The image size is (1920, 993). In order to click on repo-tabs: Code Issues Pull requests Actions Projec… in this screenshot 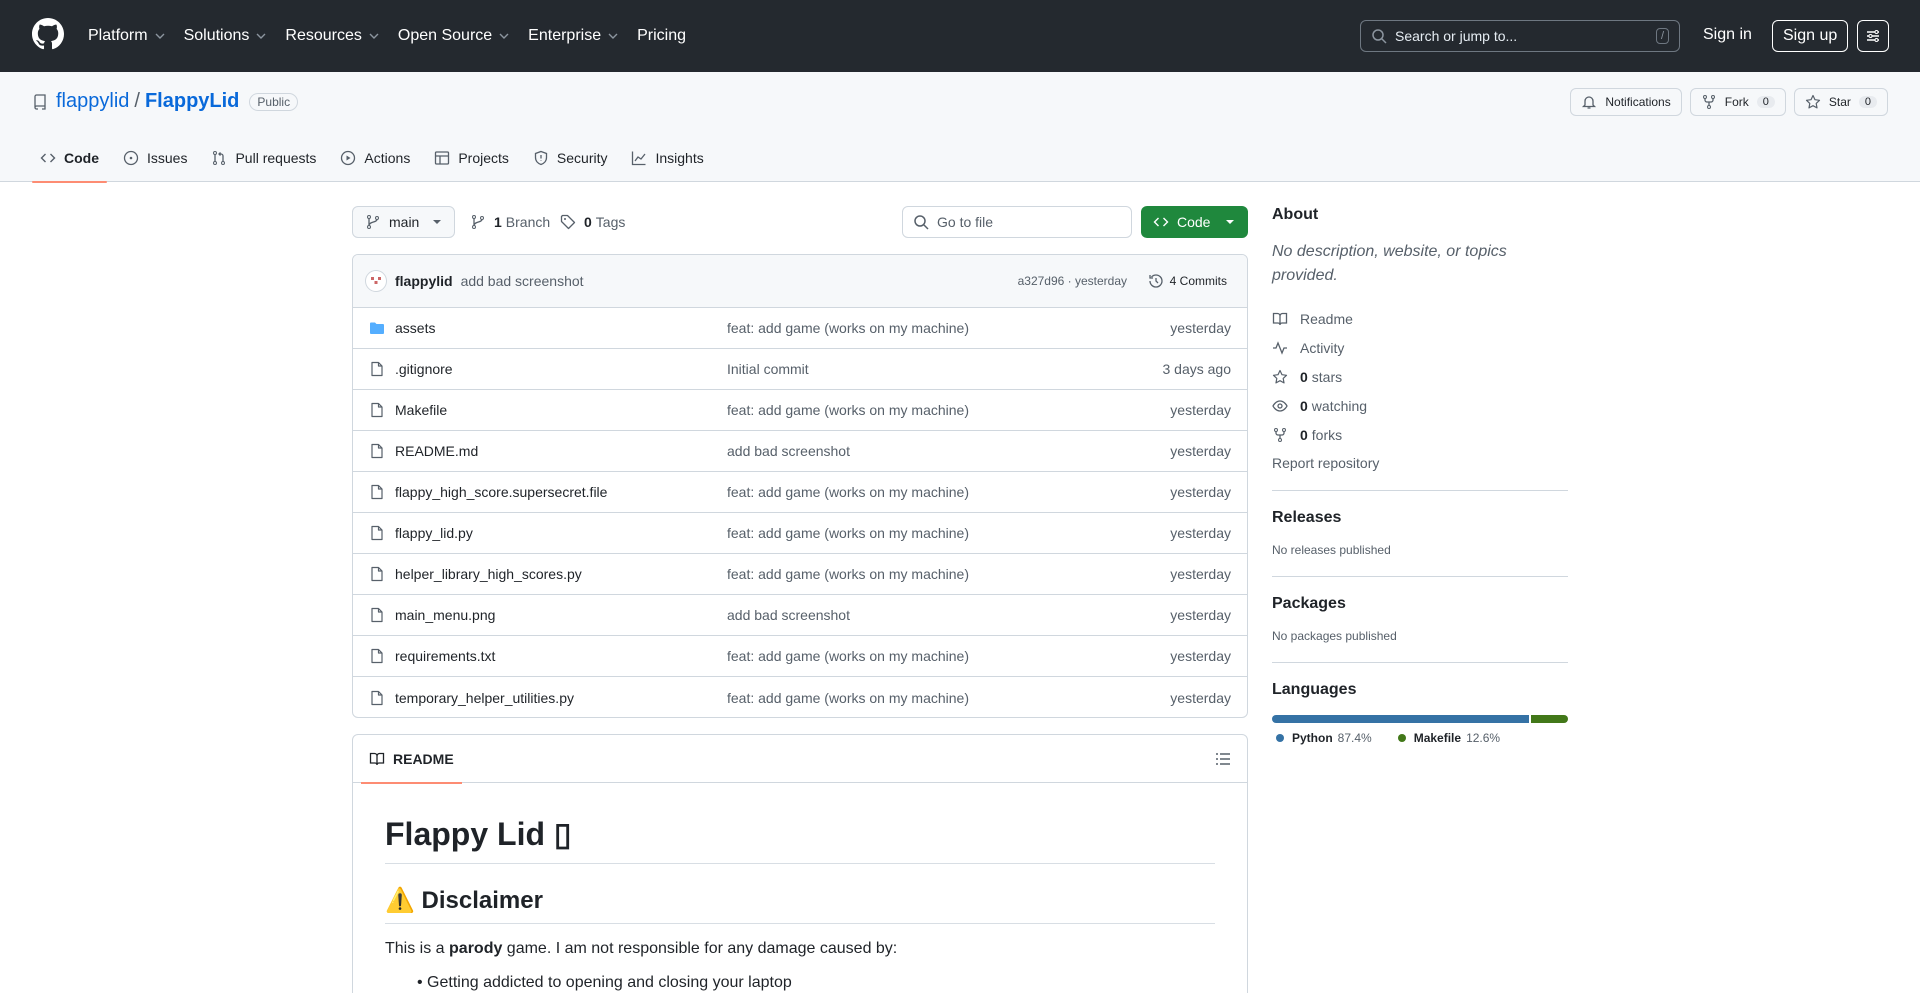, I will do `click(376, 158)`.